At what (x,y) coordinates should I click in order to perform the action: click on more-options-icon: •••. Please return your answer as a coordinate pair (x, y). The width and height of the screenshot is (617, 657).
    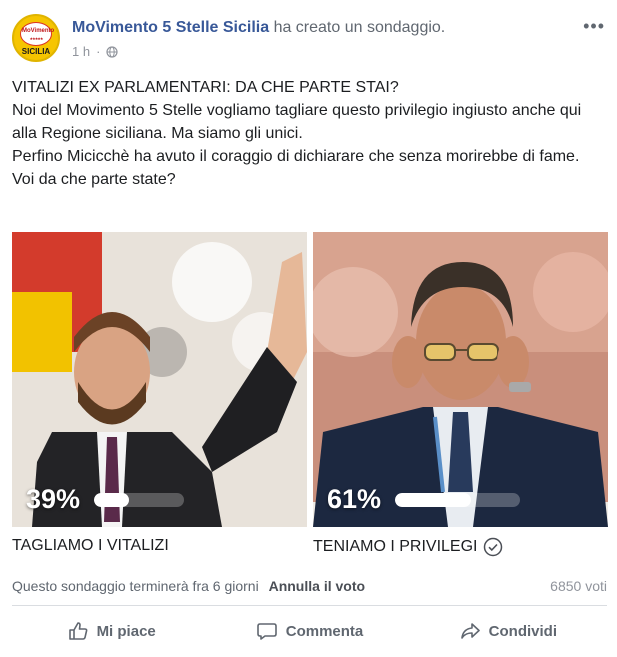
    Looking at the image, I should click on (594, 26).